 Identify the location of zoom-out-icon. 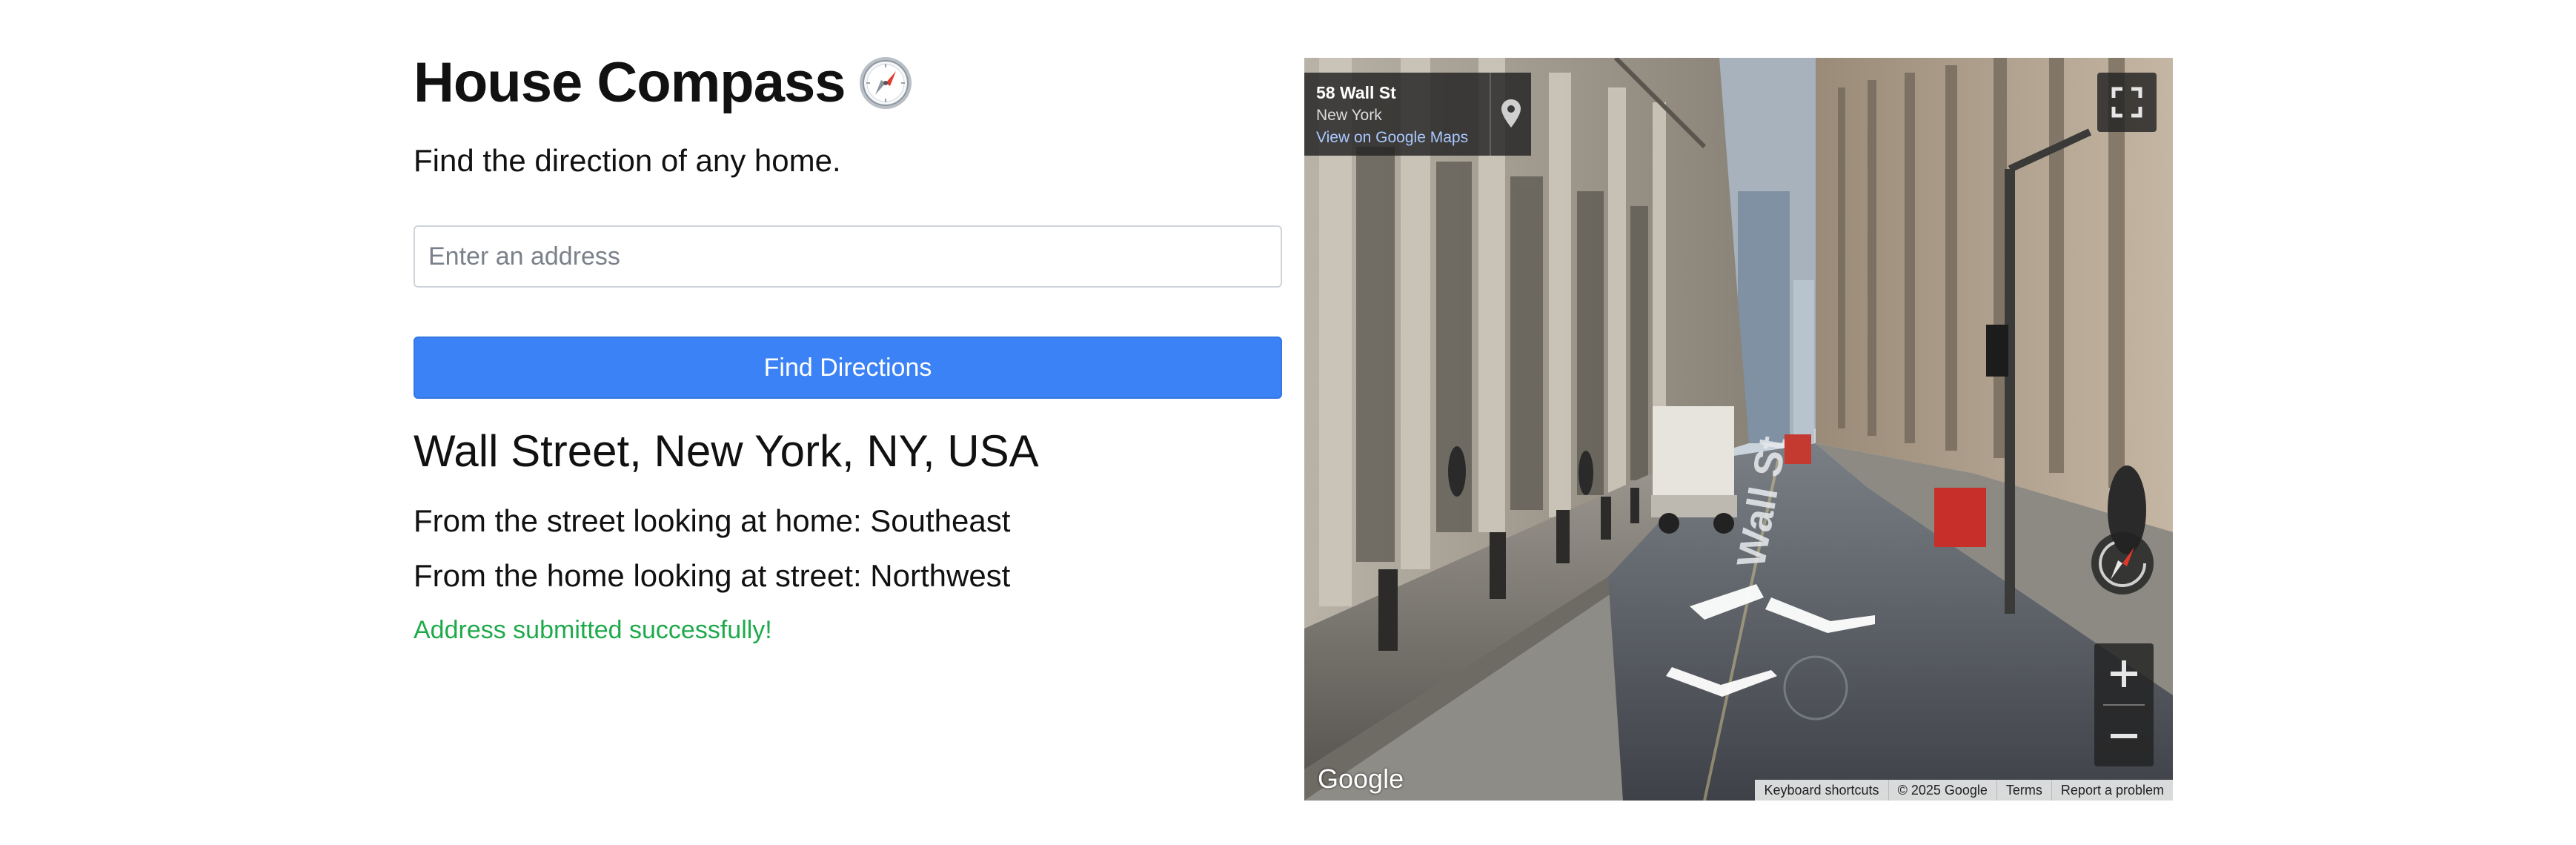
(2124, 736).